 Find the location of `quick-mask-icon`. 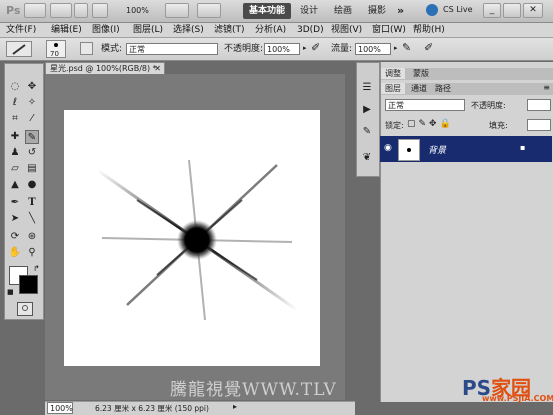

quick-mask-icon is located at coordinates (25, 309).